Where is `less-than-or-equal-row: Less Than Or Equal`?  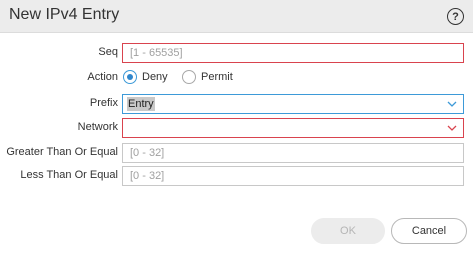 less-than-or-equal-row: Less Than Or Equal is located at coordinates (236, 176).